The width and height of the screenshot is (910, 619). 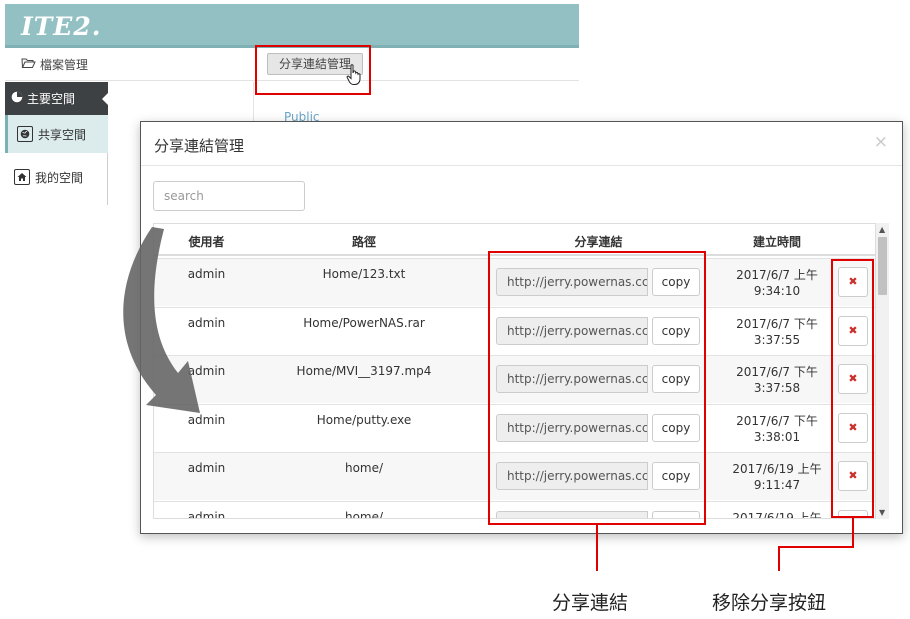 I want to click on home-icon, so click(x=22, y=177).